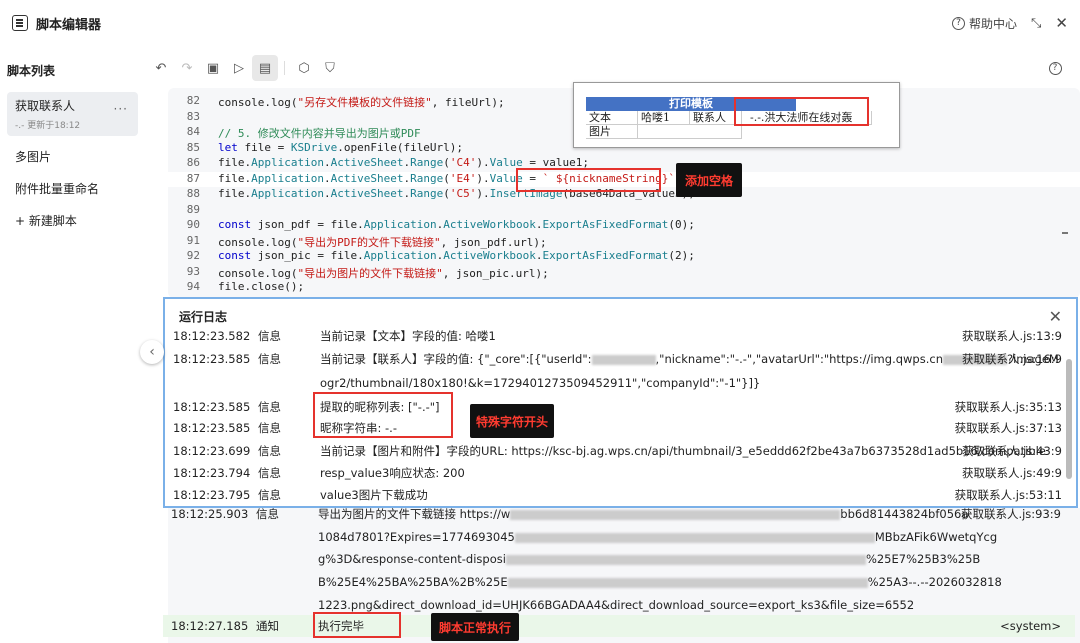 The image size is (1080, 643). I want to click on line-number: 86, so click(193, 162).